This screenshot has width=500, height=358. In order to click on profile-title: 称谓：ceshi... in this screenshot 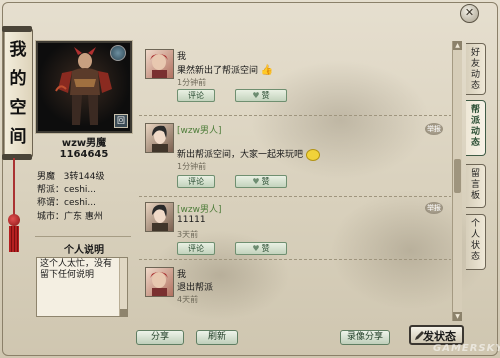, I will do `click(66, 201)`.